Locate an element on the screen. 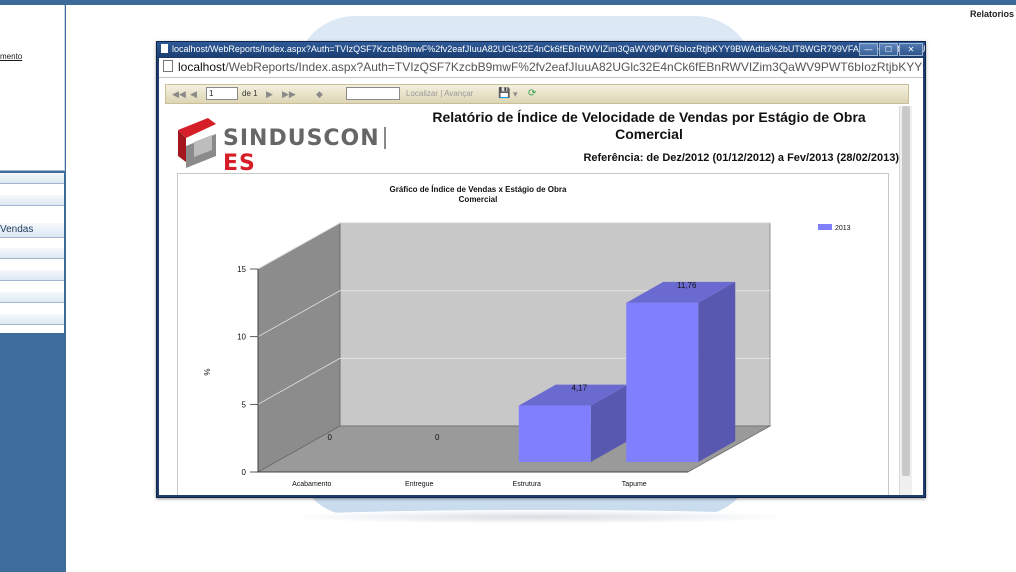  find-next-link: Avançar is located at coordinates (458, 93).